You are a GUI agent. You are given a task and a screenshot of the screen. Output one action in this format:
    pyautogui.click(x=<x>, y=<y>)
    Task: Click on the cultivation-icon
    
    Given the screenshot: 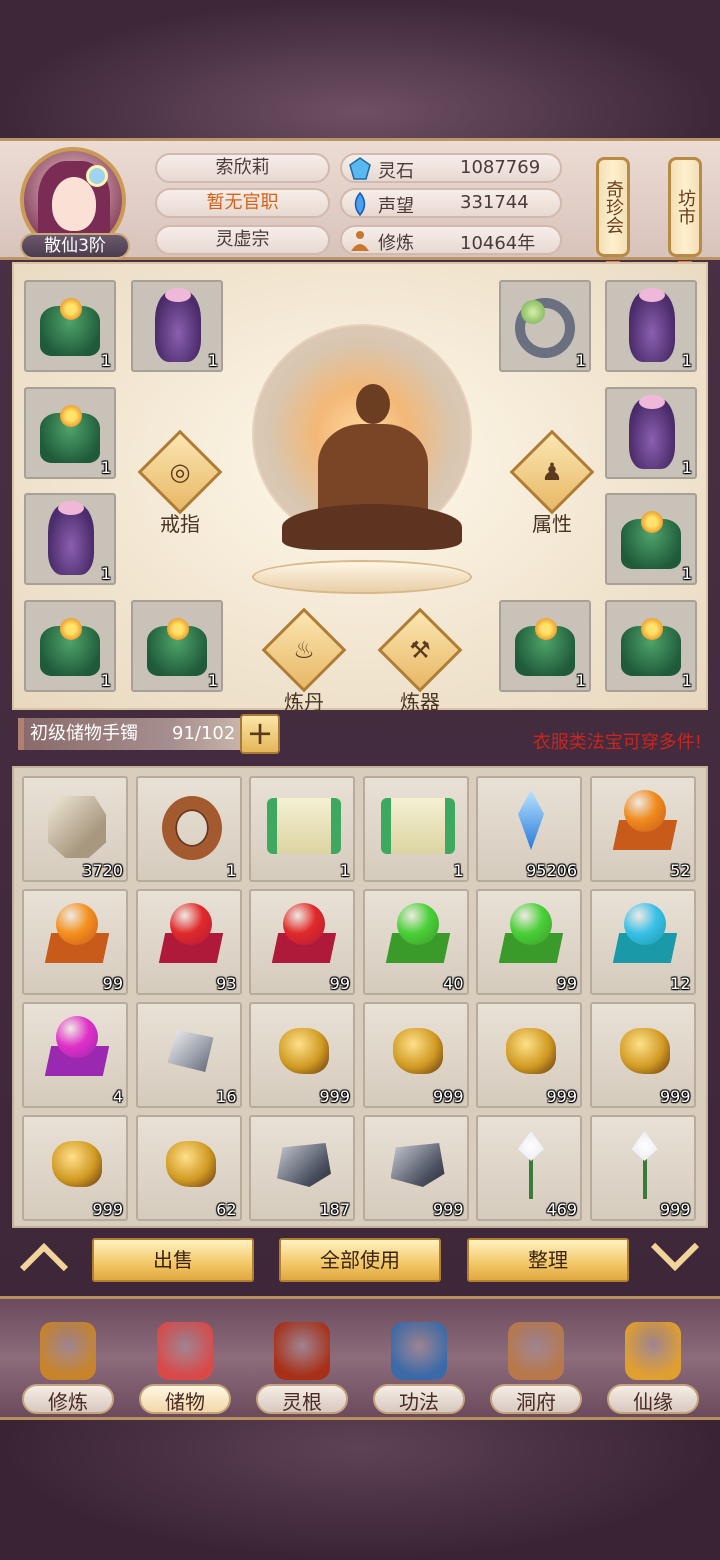 What is the action you would take?
    pyautogui.click(x=360, y=241)
    